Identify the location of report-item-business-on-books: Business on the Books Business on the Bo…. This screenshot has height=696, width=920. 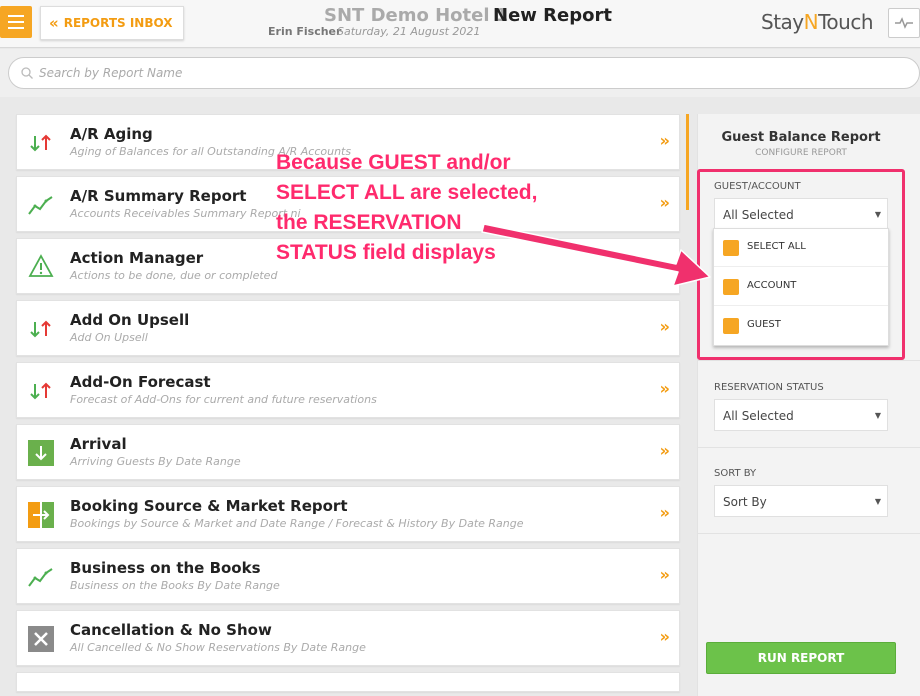
(348, 576).